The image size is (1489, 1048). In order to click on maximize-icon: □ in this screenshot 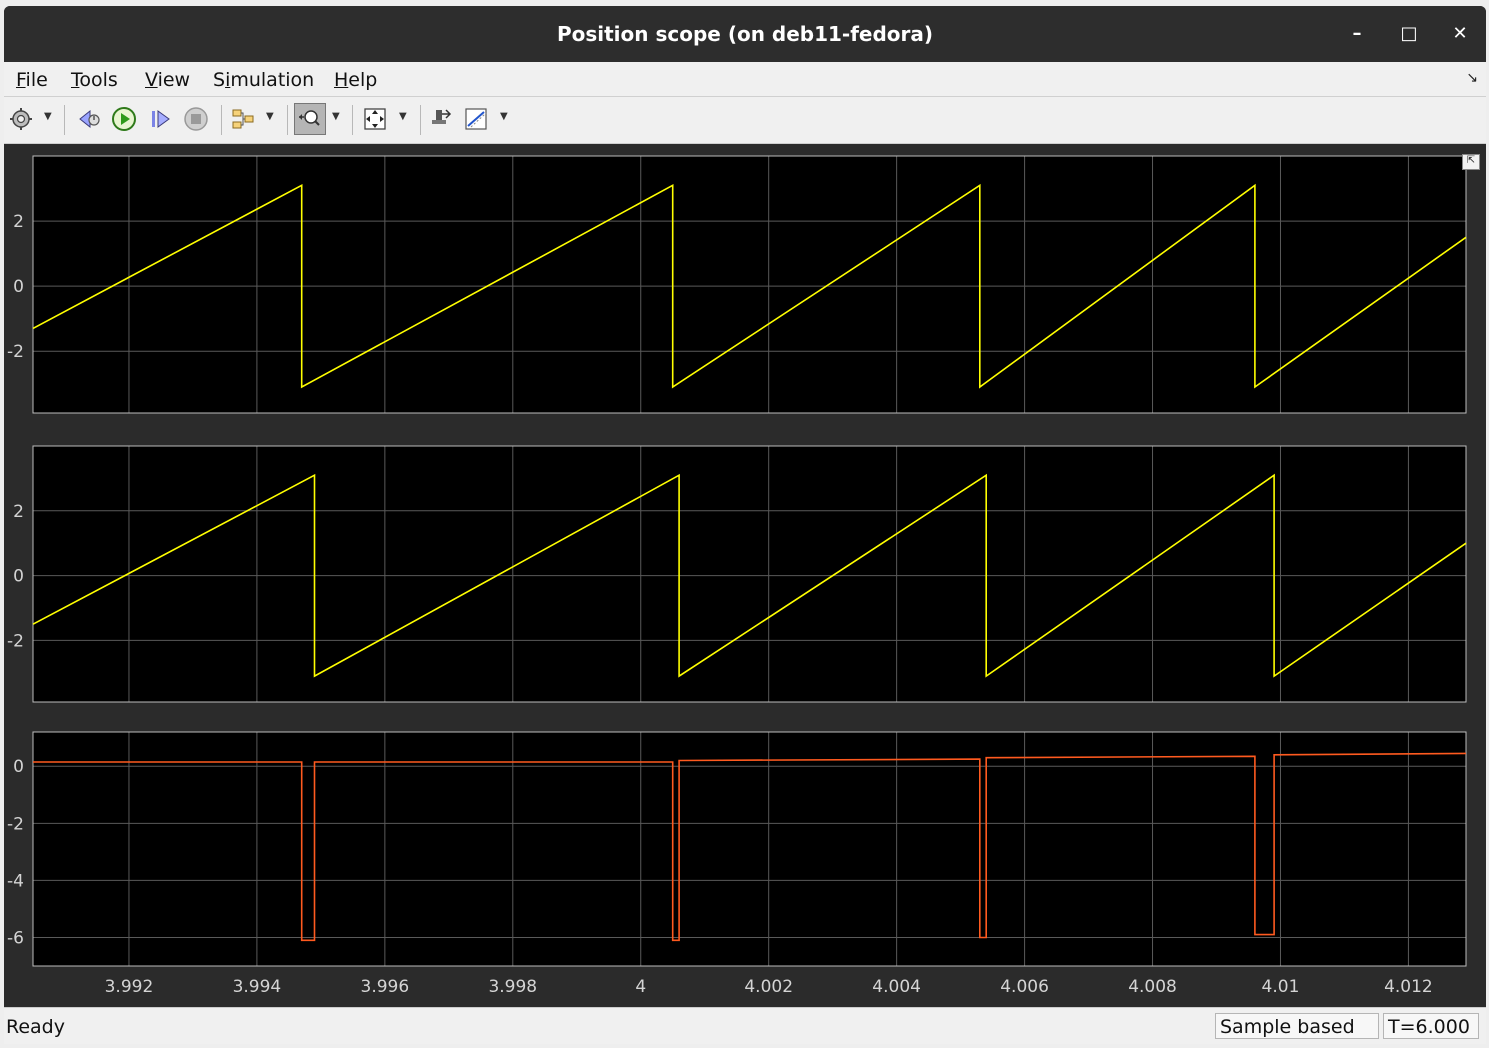, I will do `click(1409, 34)`.